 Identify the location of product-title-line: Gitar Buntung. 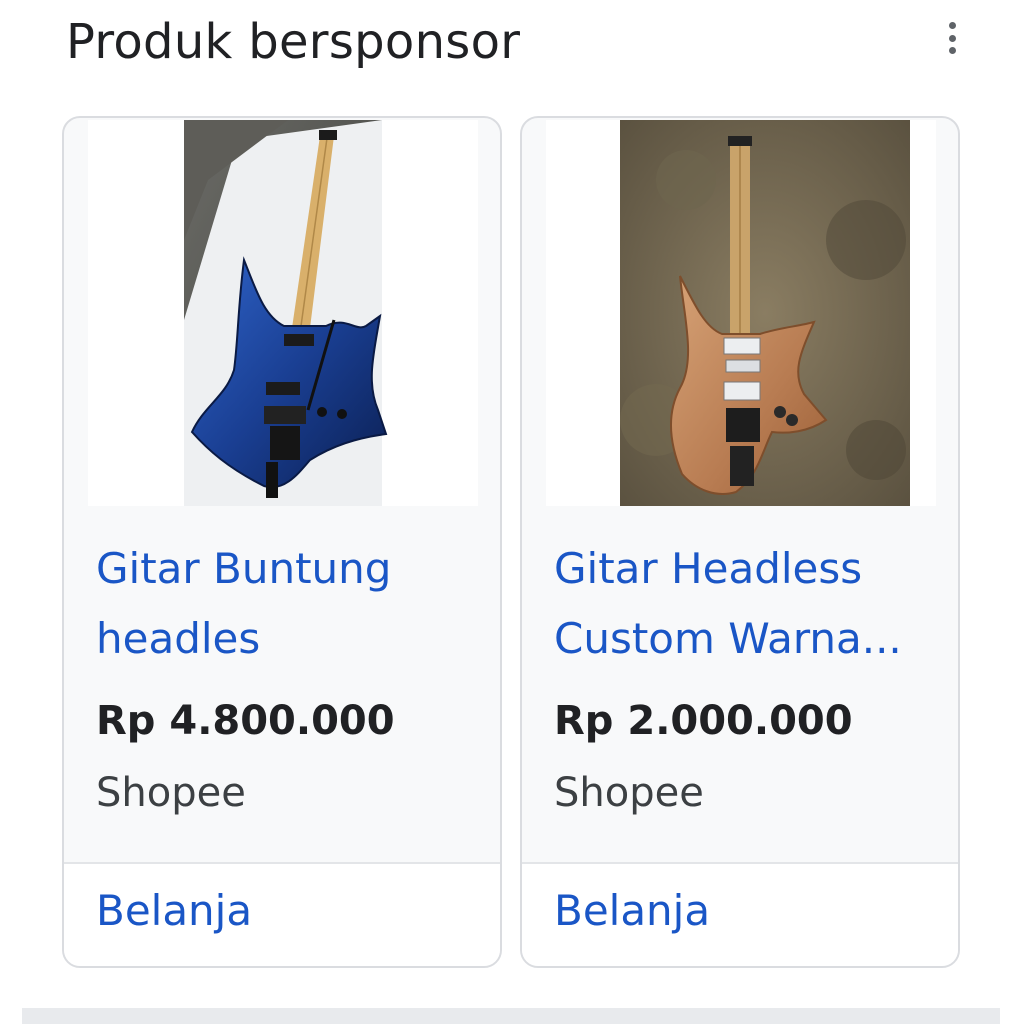
(286, 569).